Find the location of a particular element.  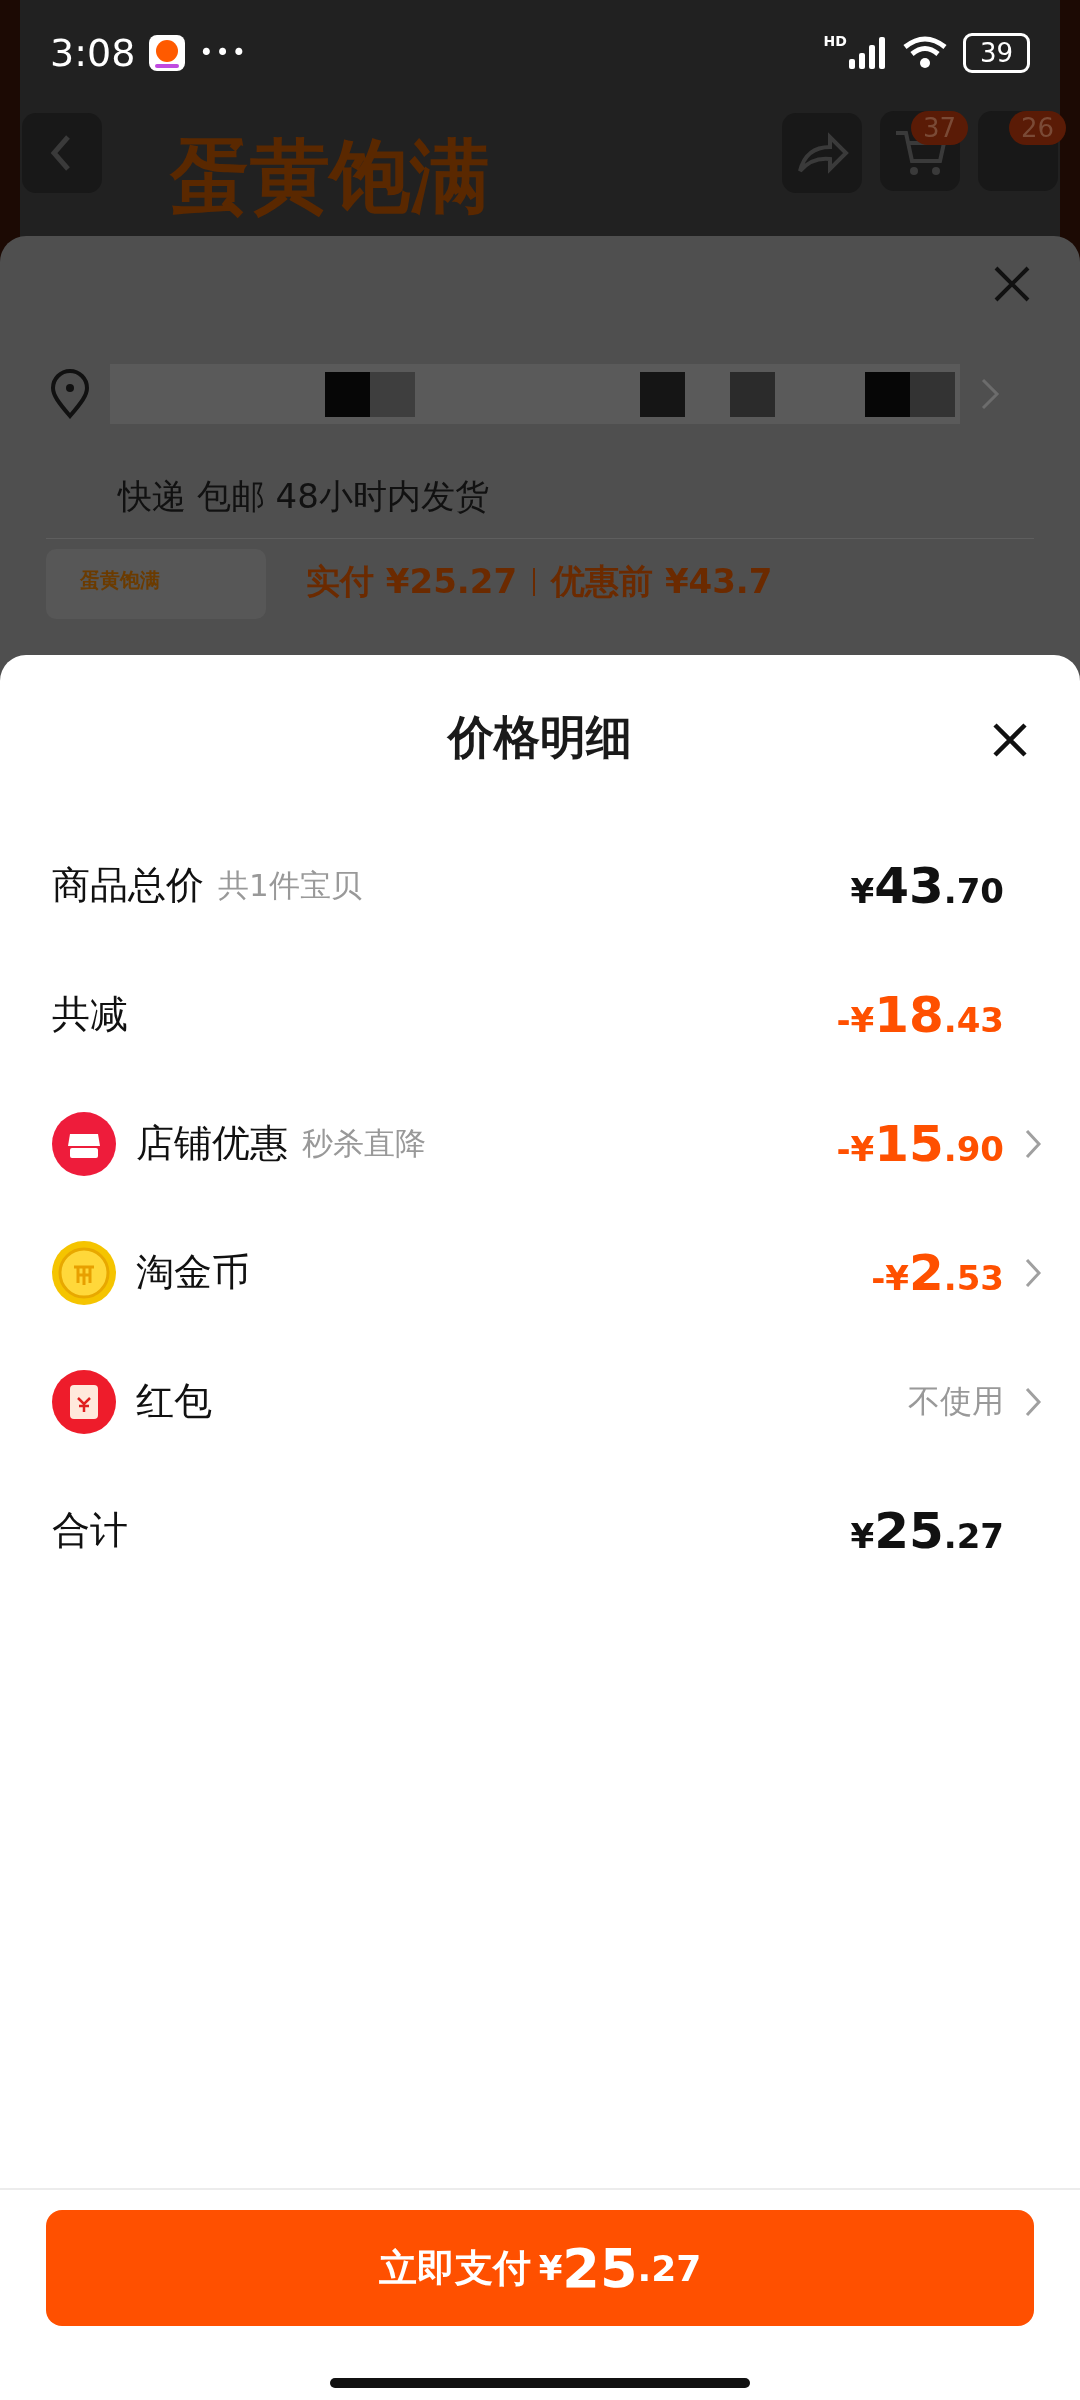

paid-price: 实付 ¥25.27 is located at coordinates (412, 581).